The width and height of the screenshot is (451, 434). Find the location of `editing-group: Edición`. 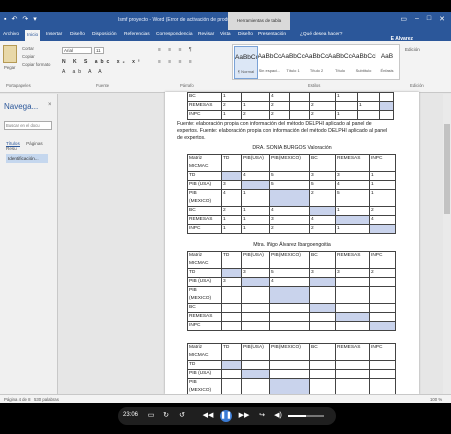

editing-group: Edición is located at coordinates (412, 49).